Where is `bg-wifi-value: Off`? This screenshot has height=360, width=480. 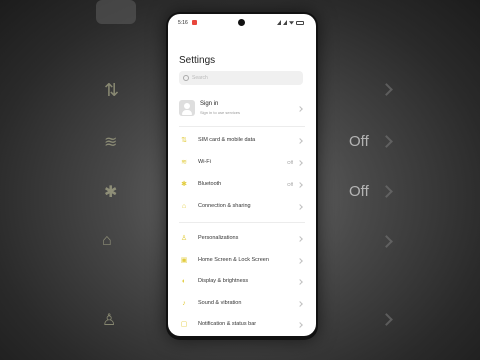 bg-wifi-value: Off is located at coordinates (359, 141).